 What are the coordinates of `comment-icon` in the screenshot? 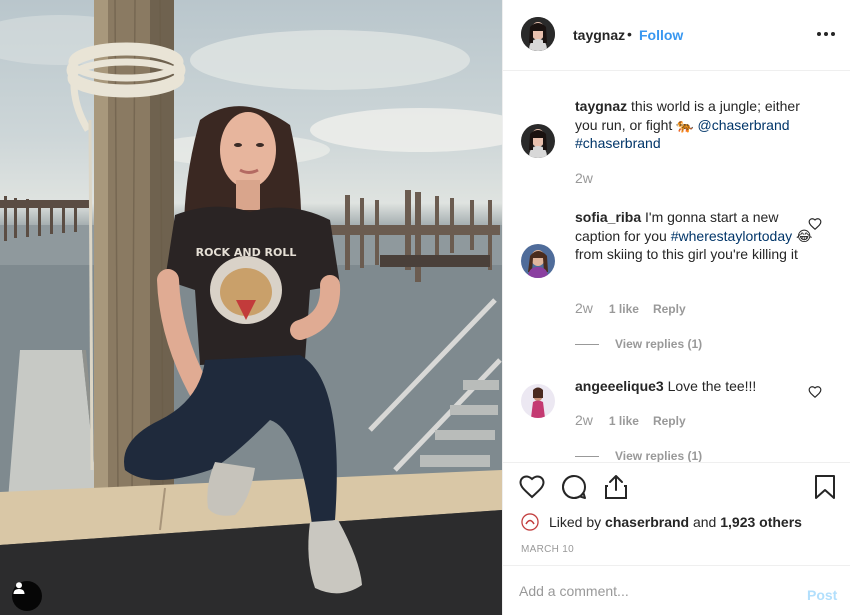 It's located at (574, 487).